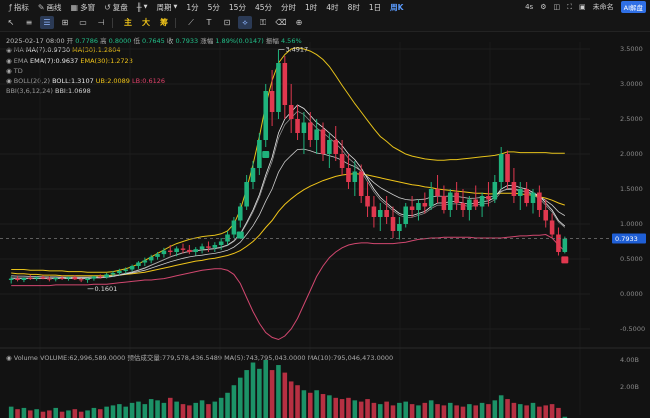 This screenshot has width=650, height=418. Describe the element at coordinates (565, 260) in the screenshot. I see `signal-marker-sell` at that location.